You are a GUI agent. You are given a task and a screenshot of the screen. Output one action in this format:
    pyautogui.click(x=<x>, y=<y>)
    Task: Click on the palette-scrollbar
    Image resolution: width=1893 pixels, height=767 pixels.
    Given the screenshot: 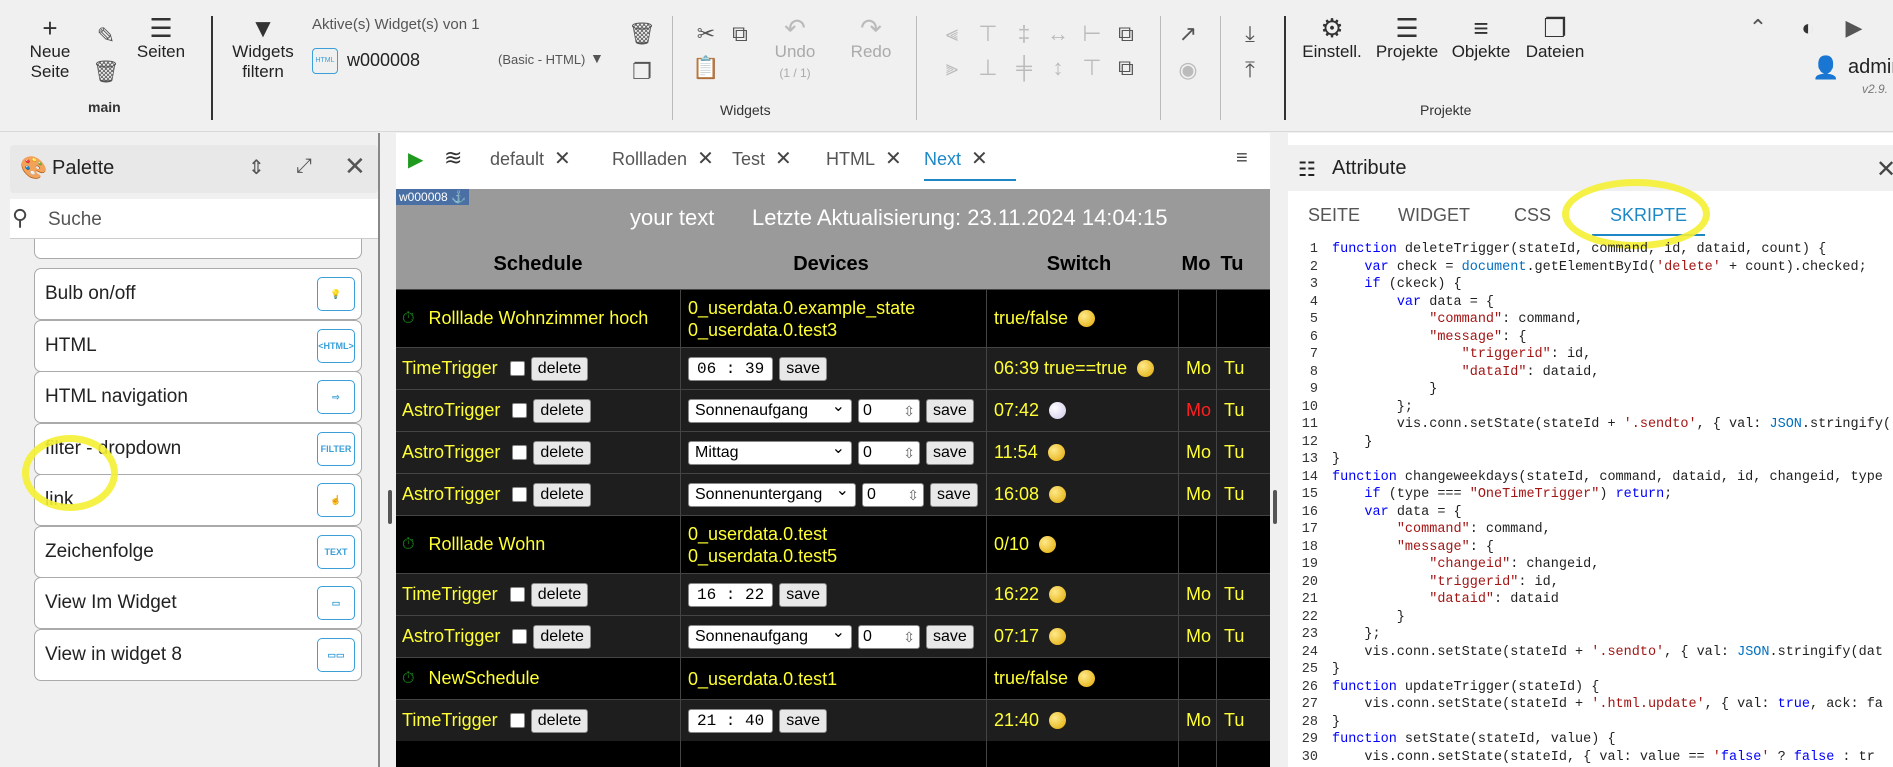 What is the action you would take?
    pyautogui.click(x=379, y=450)
    